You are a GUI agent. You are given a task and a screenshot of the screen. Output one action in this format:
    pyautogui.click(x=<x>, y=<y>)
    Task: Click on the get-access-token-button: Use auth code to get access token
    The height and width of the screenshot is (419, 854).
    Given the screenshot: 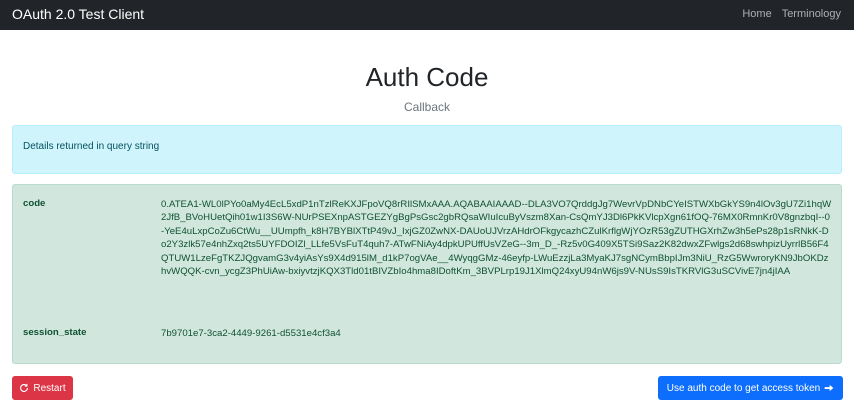 What is the action you would take?
    pyautogui.click(x=750, y=388)
    